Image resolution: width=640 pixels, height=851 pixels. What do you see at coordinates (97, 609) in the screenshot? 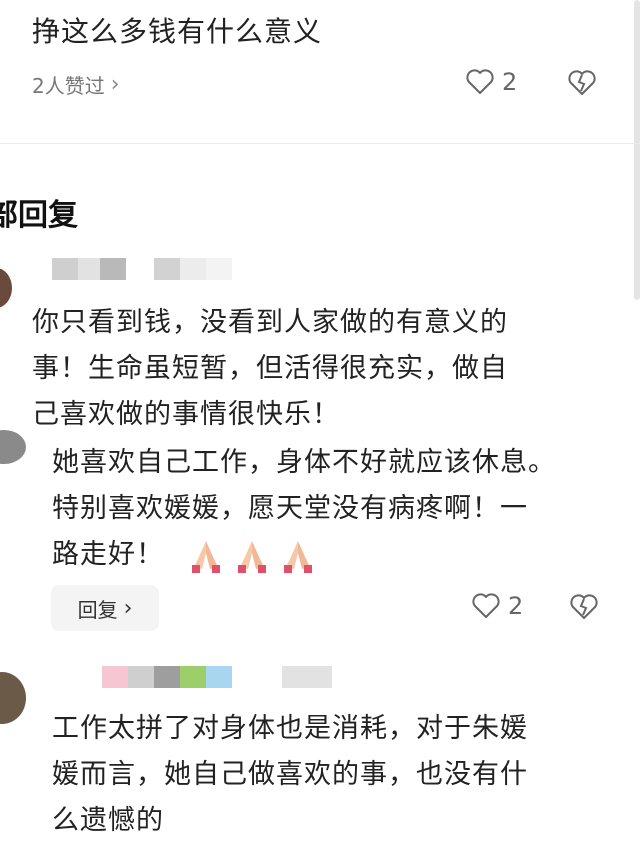
I see `reply-button-label: 回复` at bounding box center [97, 609].